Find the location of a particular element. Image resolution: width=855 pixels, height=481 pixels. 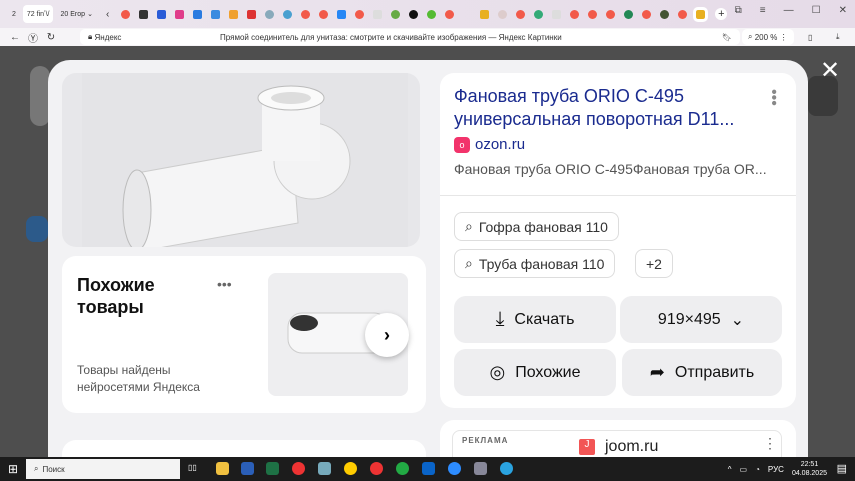

chevron-down-icon: ⌄ is located at coordinates (737, 320).